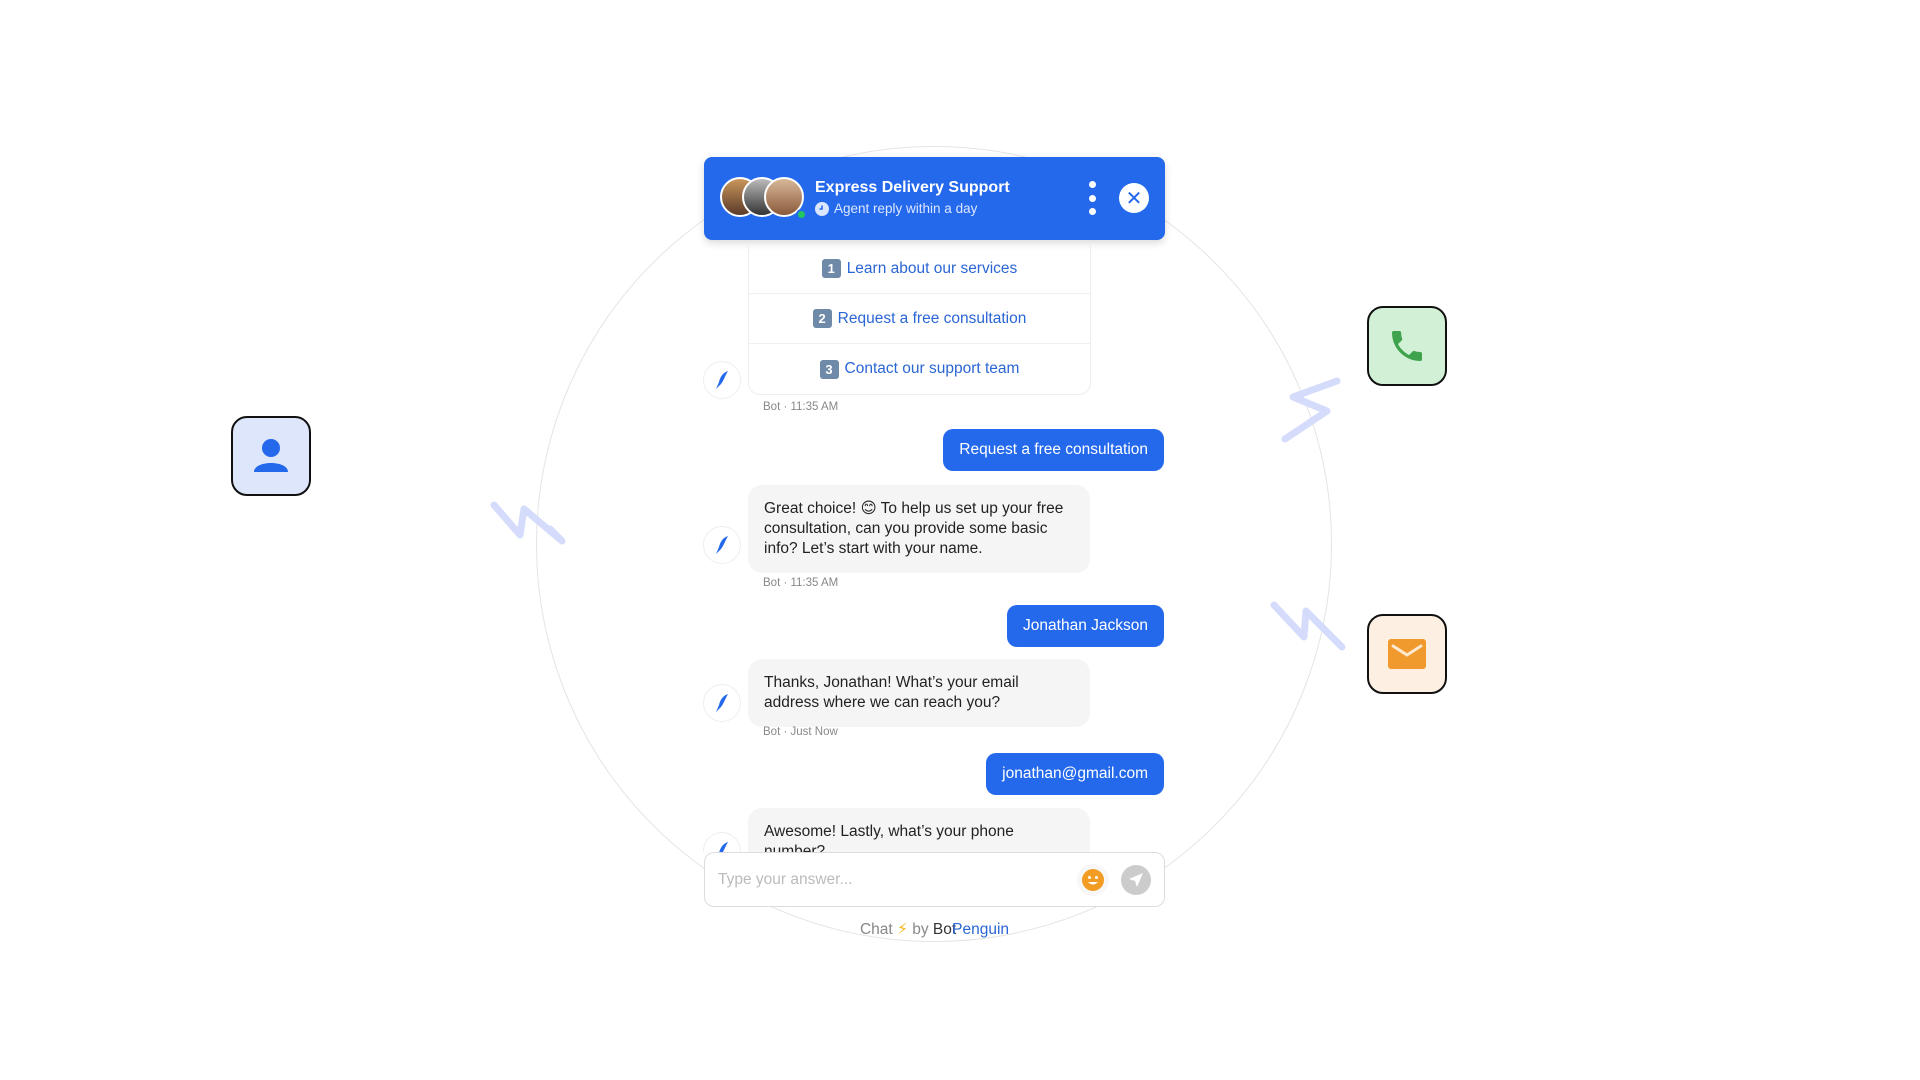 This screenshot has width=1920, height=1080. Describe the element at coordinates (876, 929) in the screenshot. I see `footer-chat-text: Chat` at that location.